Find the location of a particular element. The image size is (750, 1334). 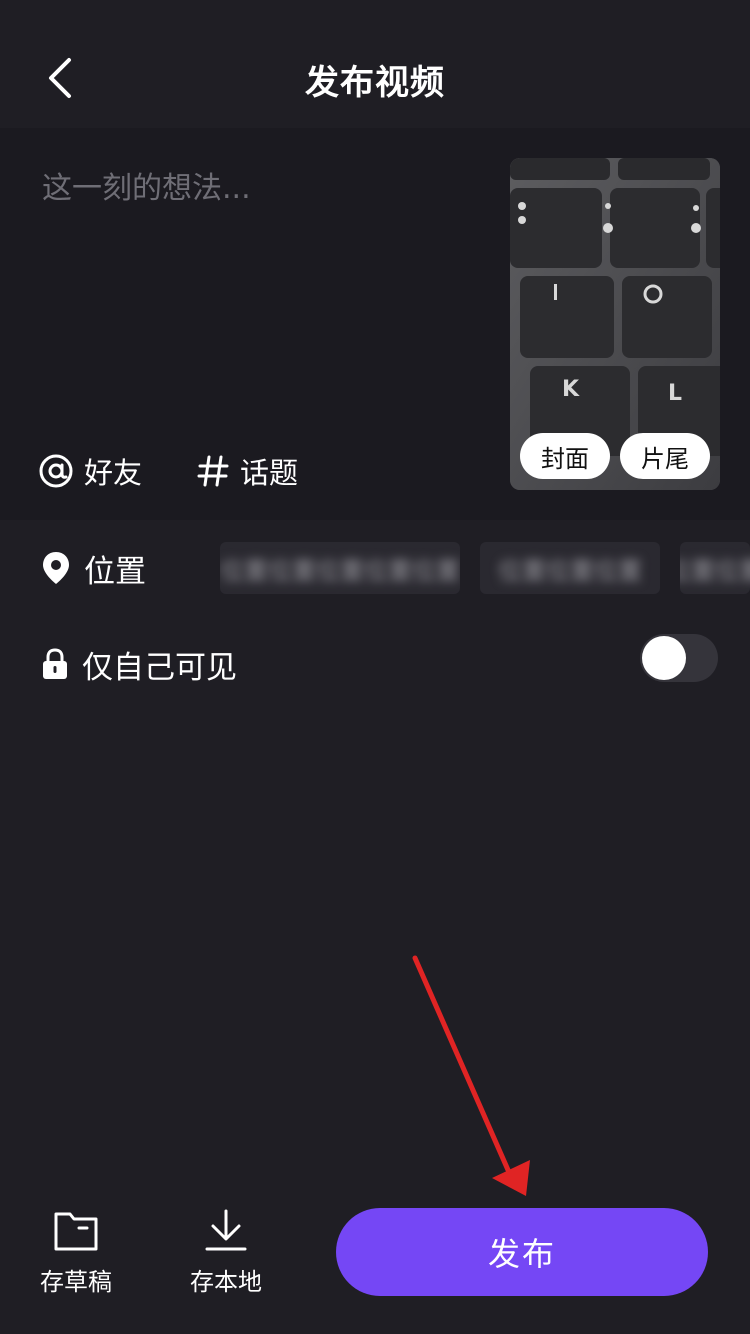

location-suggestion: 位置位置位置位置位置 is located at coordinates (340, 568).